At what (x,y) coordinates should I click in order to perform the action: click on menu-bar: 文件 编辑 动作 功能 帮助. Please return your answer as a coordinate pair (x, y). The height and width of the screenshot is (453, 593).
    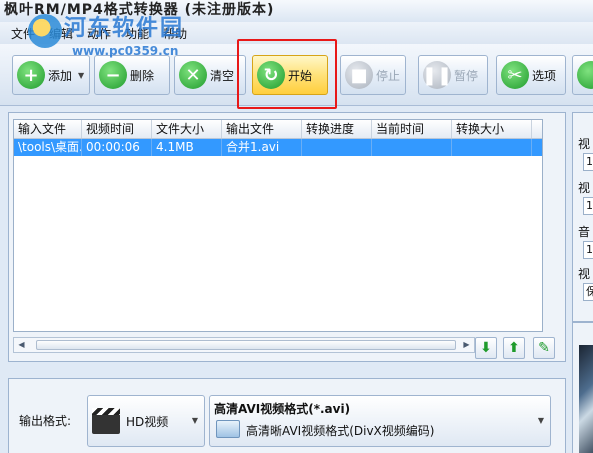
    Looking at the image, I should click on (296, 33).